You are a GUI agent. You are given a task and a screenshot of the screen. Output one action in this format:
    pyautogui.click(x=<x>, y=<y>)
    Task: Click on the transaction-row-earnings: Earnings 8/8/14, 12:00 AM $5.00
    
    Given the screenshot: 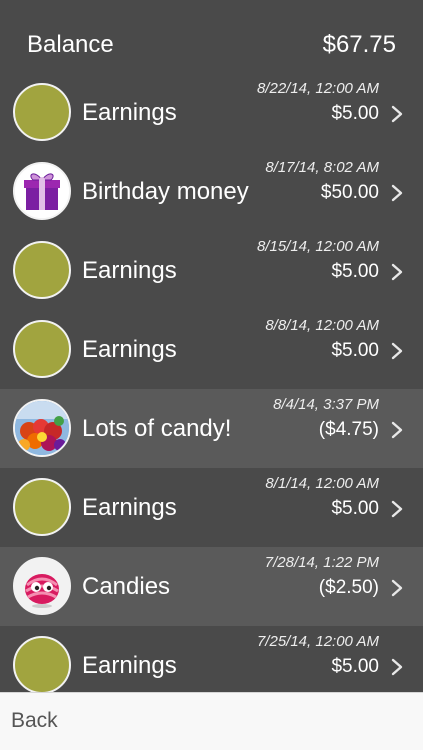 What is the action you would take?
    pyautogui.click(x=211, y=349)
    